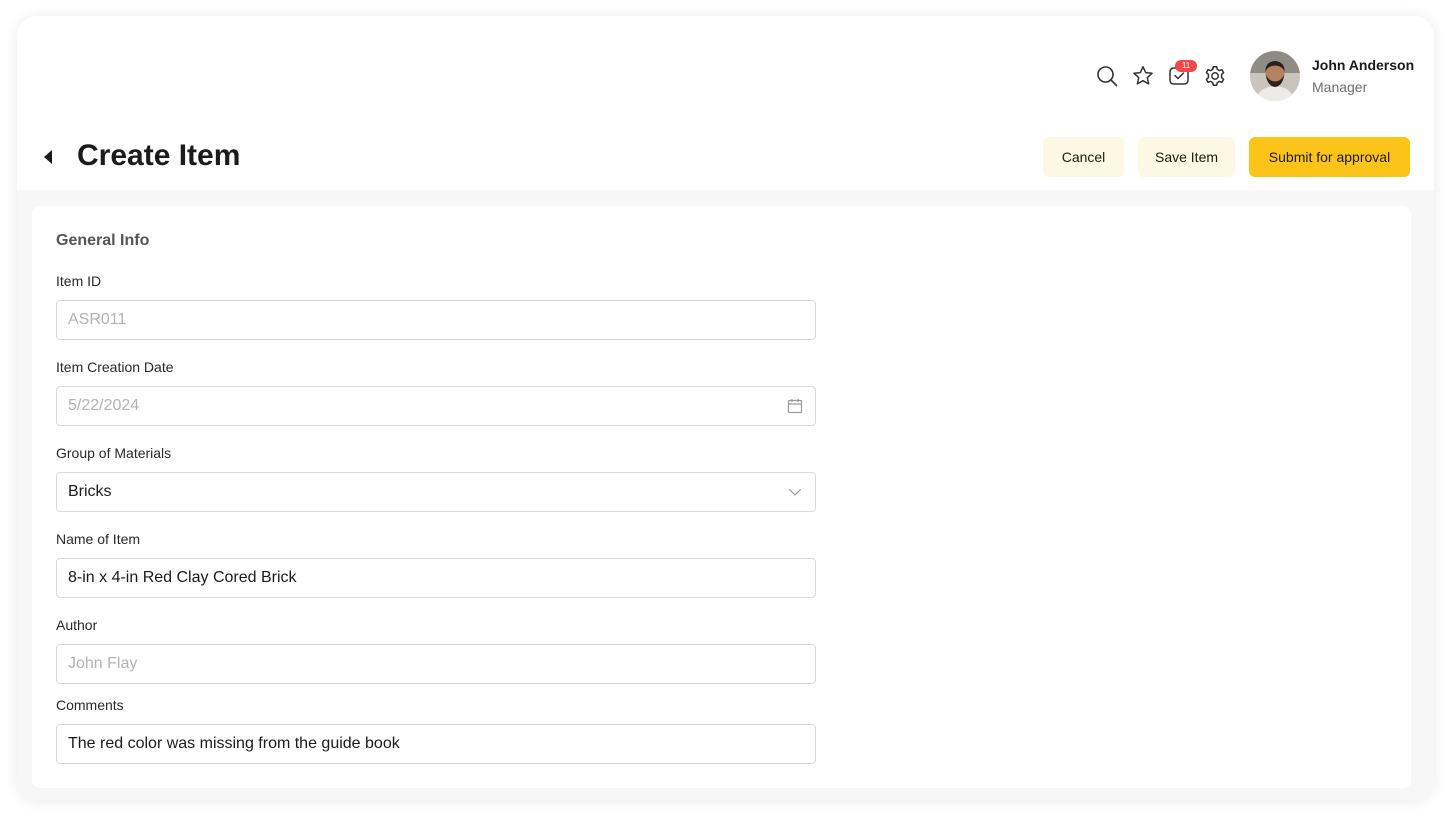  What do you see at coordinates (436, 406) in the screenshot?
I see `creation-date-field: 5/22/2024` at bounding box center [436, 406].